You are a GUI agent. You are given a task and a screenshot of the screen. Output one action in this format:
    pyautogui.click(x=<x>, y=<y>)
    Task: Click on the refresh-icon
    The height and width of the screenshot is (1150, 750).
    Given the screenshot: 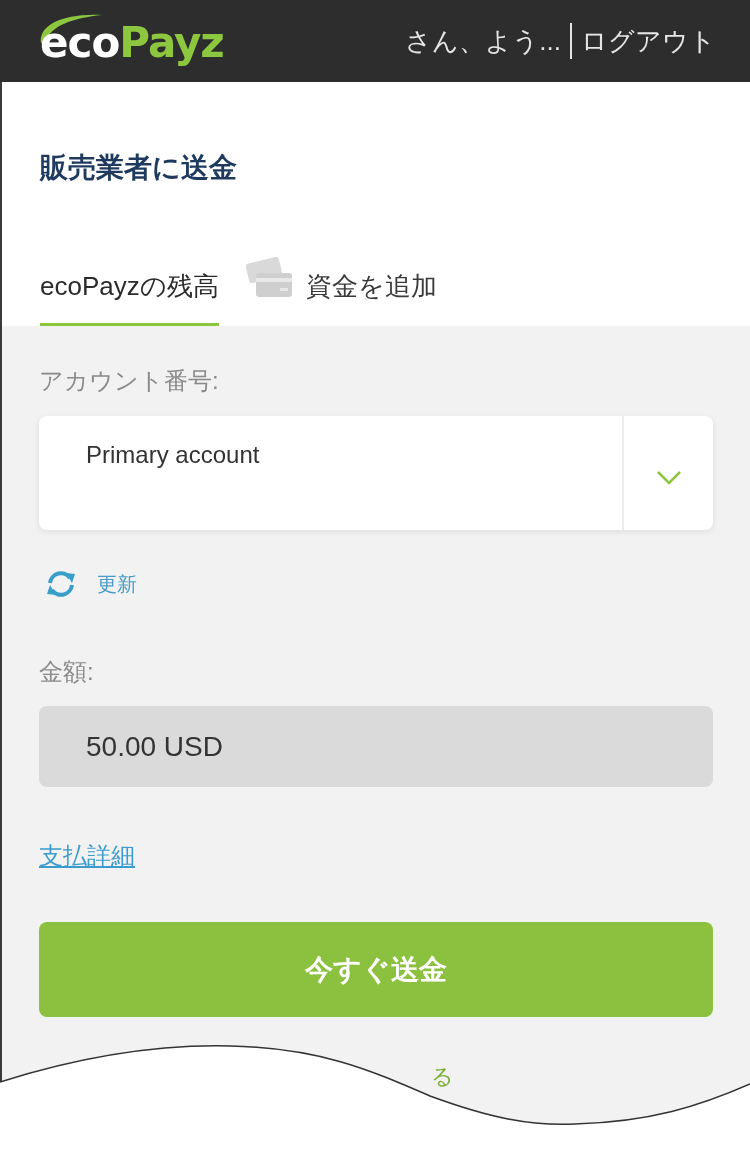 What is the action you would take?
    pyautogui.click(x=61, y=584)
    